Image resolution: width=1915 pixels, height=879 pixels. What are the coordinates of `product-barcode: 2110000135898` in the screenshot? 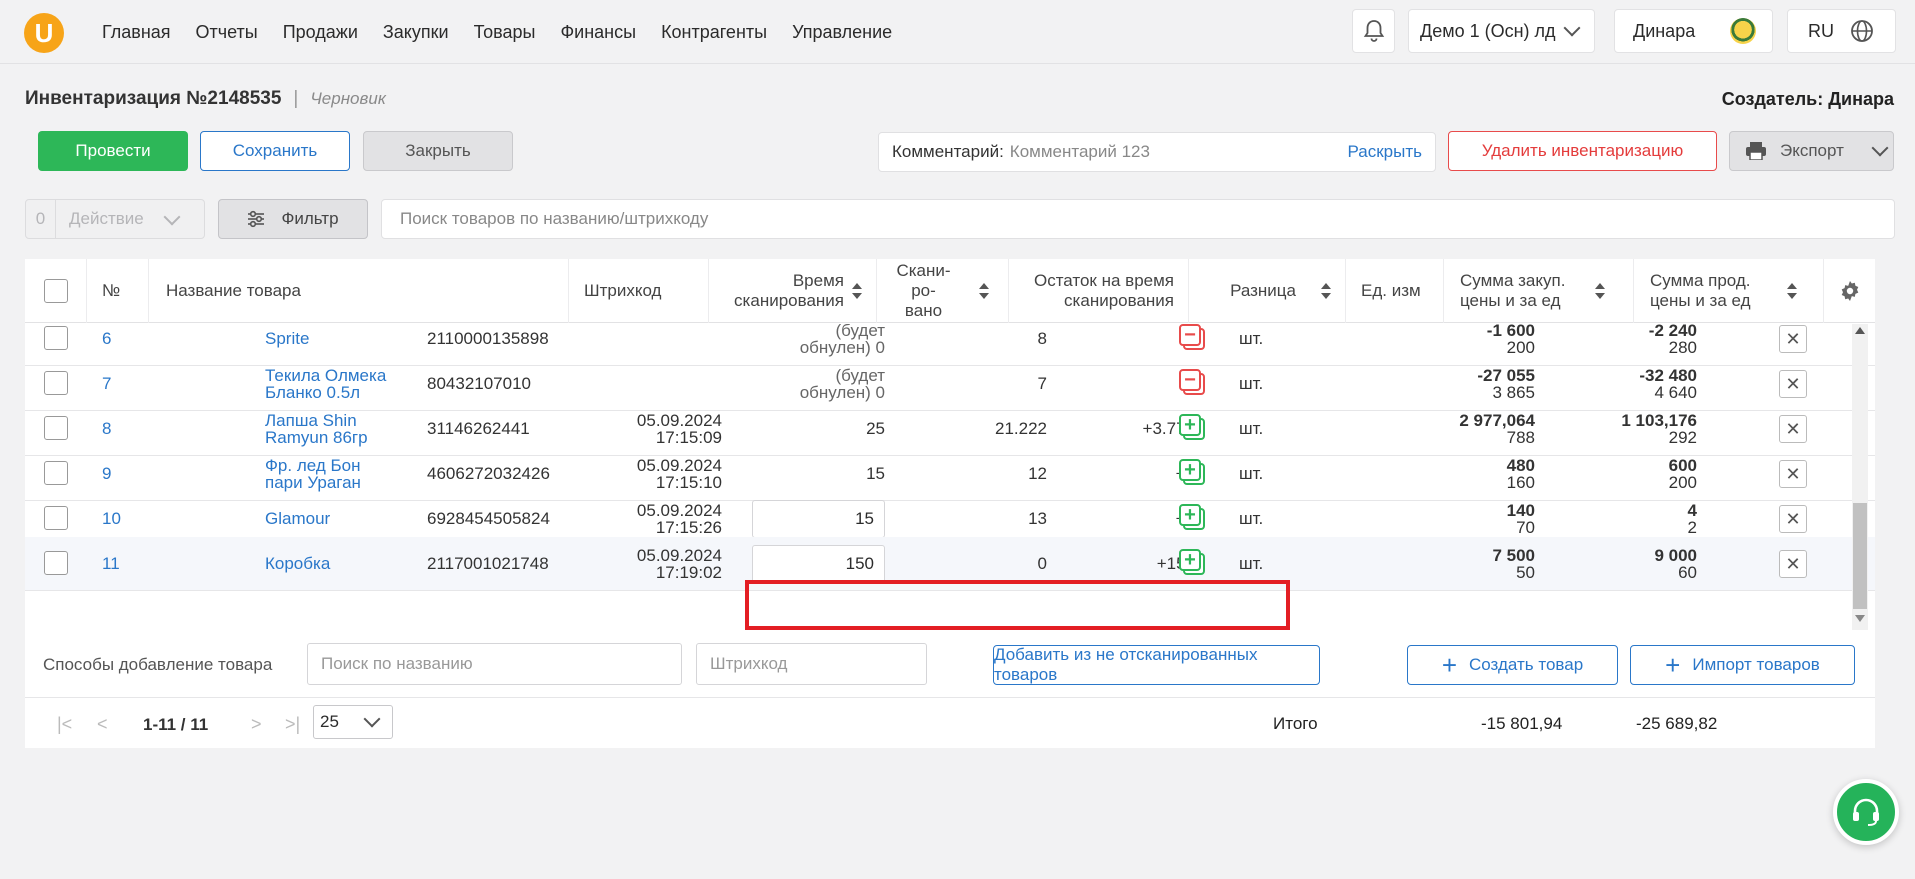 It's located at (488, 338).